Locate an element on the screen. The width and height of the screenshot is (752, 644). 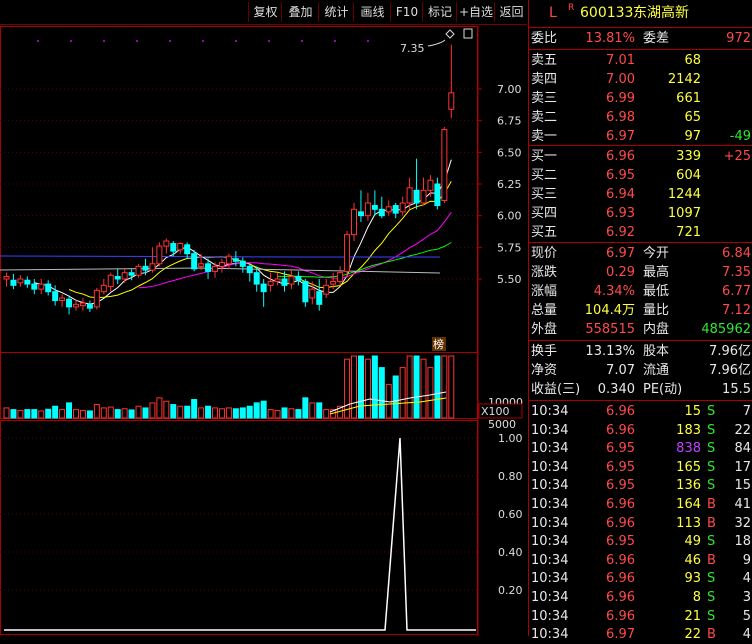
tick-volume: 21 is located at coordinates (692, 616).